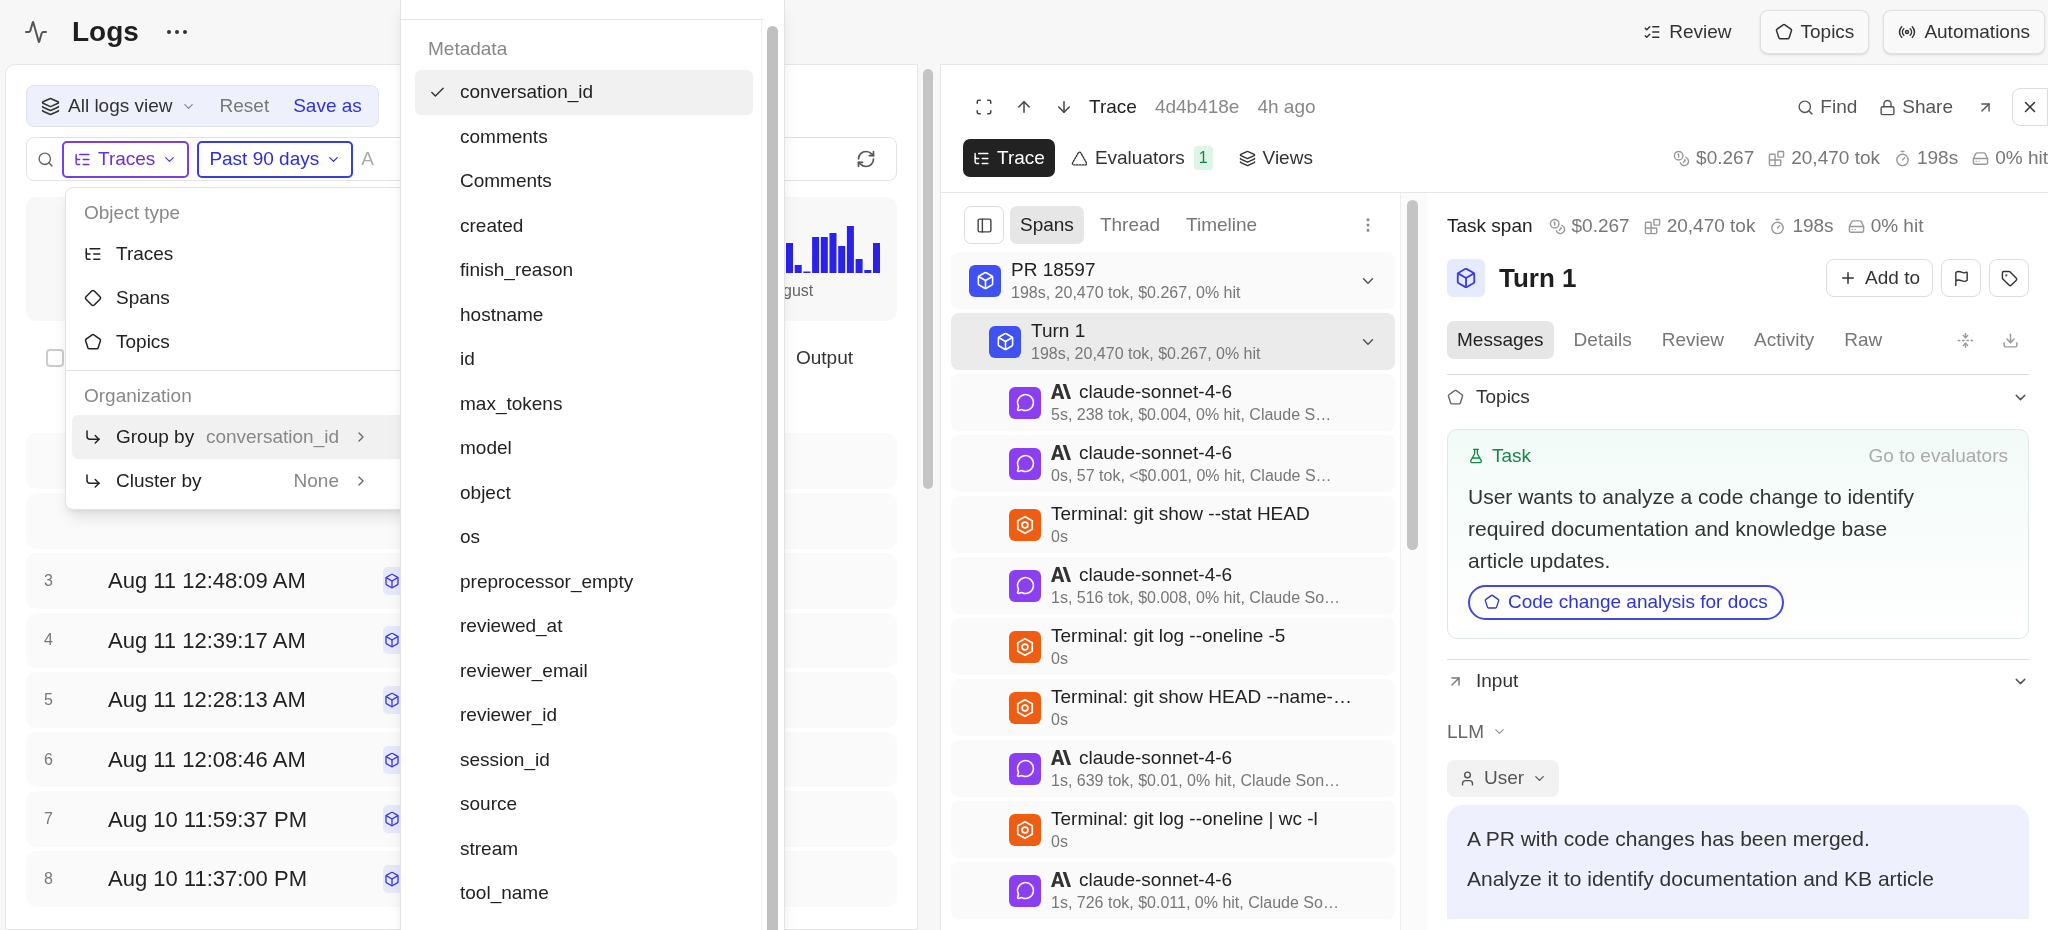 This screenshot has height=930, width=2048. What do you see at coordinates (208, 819) in the screenshot?
I see `timestamp: Aug 10 11:59:37 PM` at bounding box center [208, 819].